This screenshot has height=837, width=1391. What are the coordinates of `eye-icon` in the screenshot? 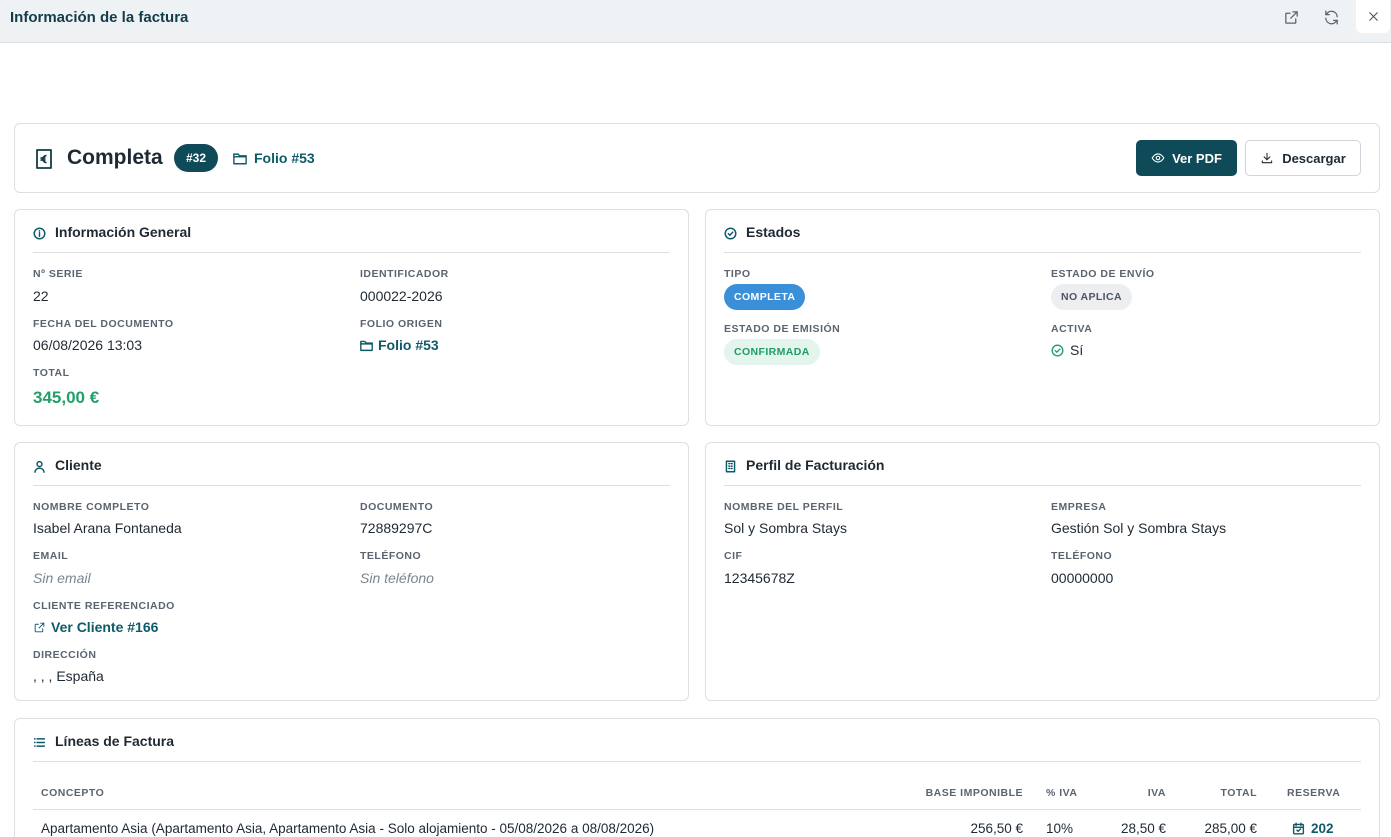 It's located at (1158, 158).